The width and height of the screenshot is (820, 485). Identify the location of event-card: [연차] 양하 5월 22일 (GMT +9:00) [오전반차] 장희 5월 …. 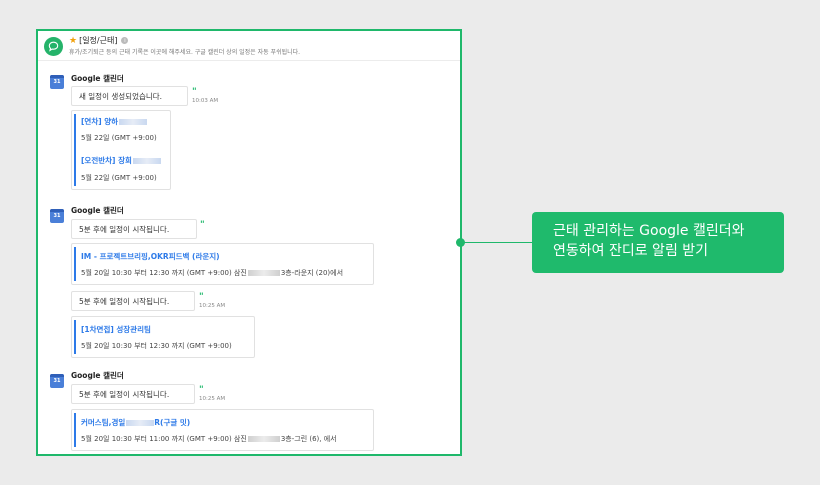
(121, 150).